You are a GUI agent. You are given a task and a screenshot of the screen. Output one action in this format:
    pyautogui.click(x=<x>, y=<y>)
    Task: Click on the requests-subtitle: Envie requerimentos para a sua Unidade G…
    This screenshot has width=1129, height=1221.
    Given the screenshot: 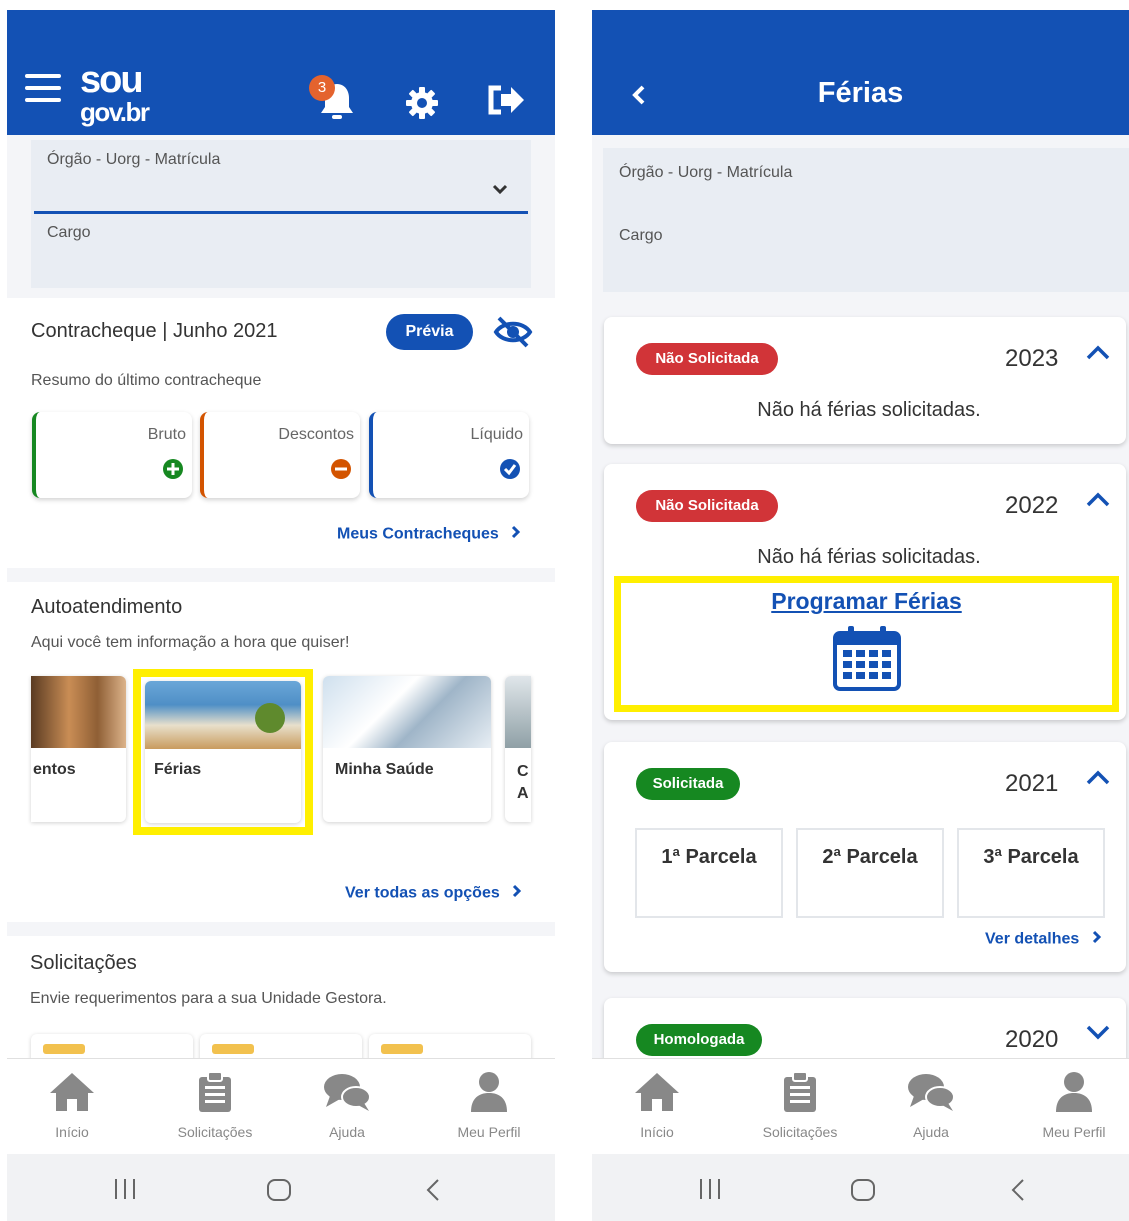 What is the action you would take?
    pyautogui.click(x=208, y=998)
    